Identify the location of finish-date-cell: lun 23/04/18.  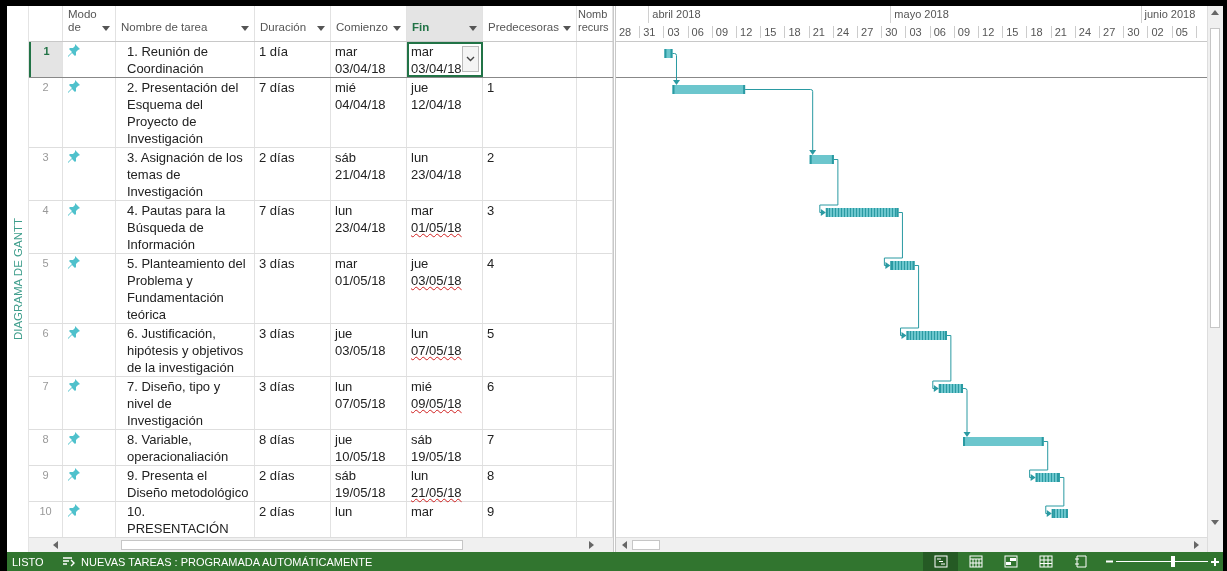
(445, 174).